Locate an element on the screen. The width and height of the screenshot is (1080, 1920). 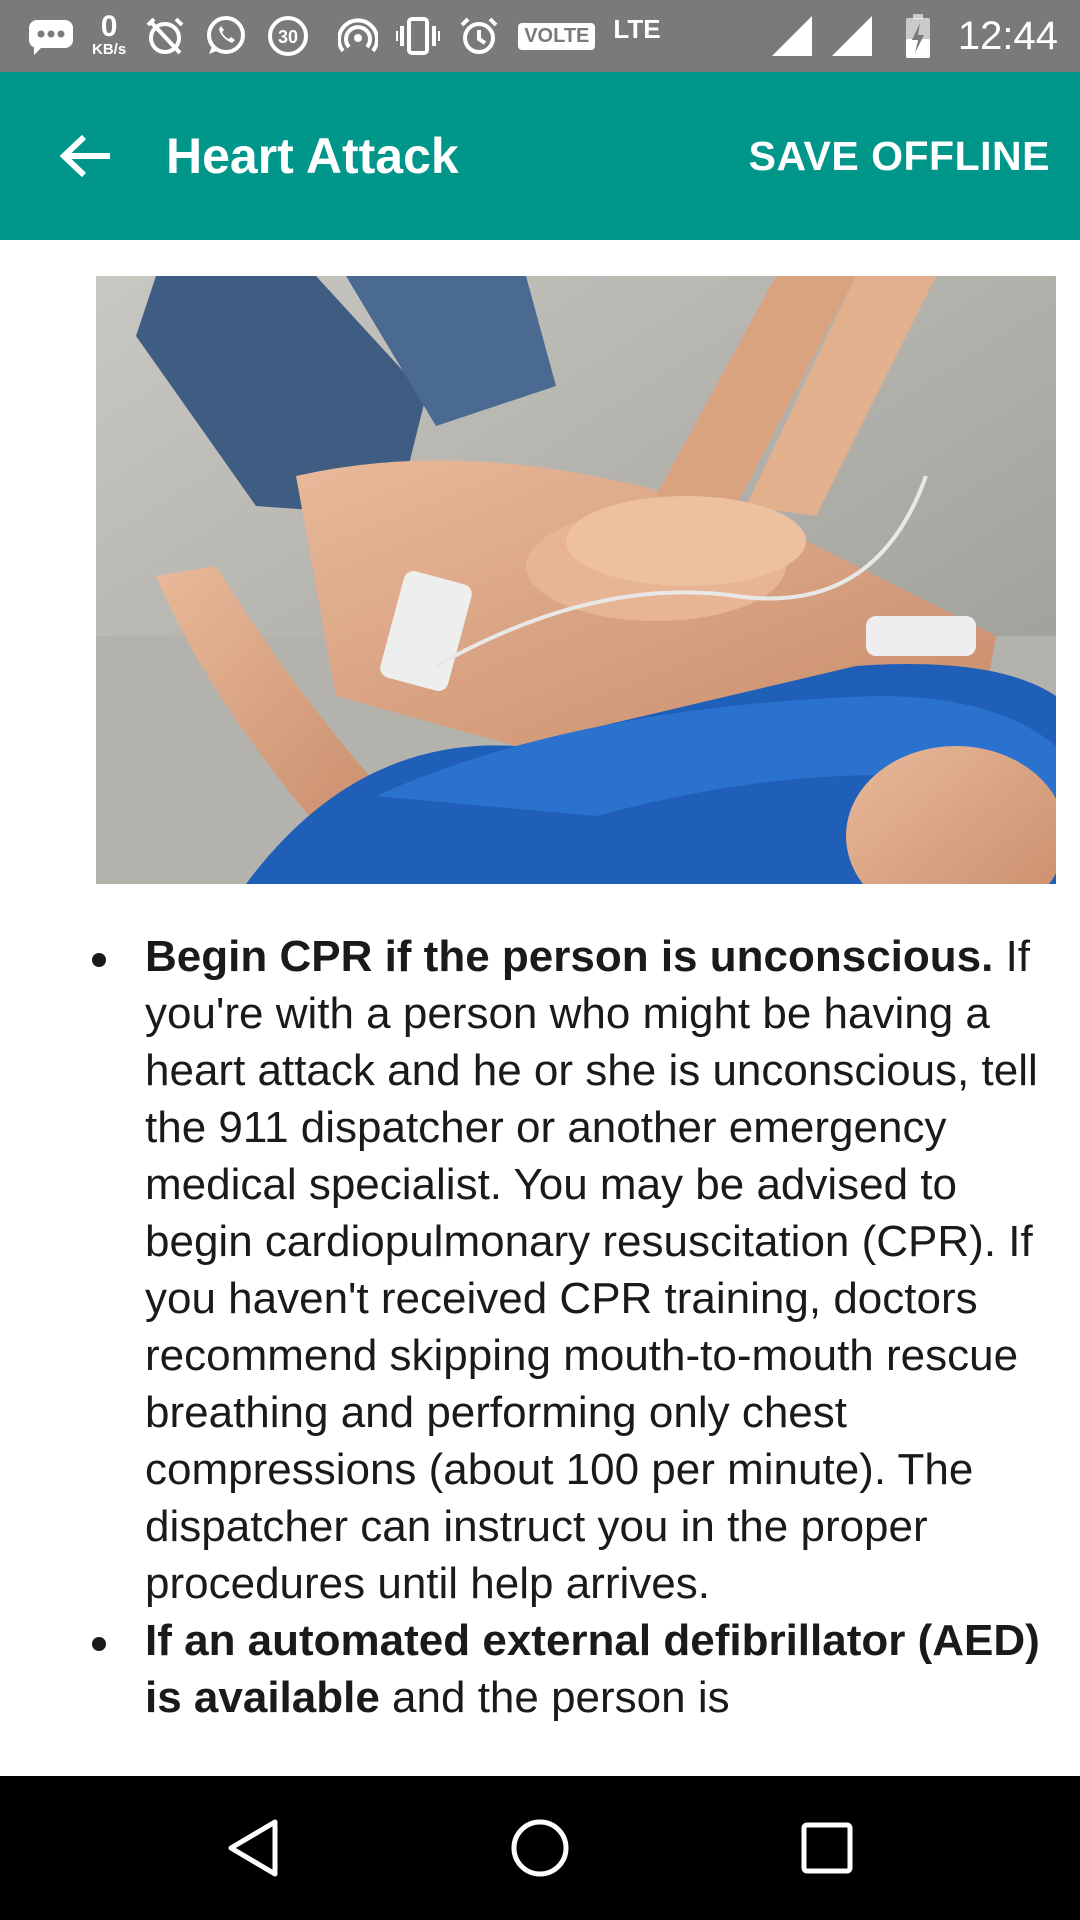
back-triangle-icon is located at coordinates (253, 1848).